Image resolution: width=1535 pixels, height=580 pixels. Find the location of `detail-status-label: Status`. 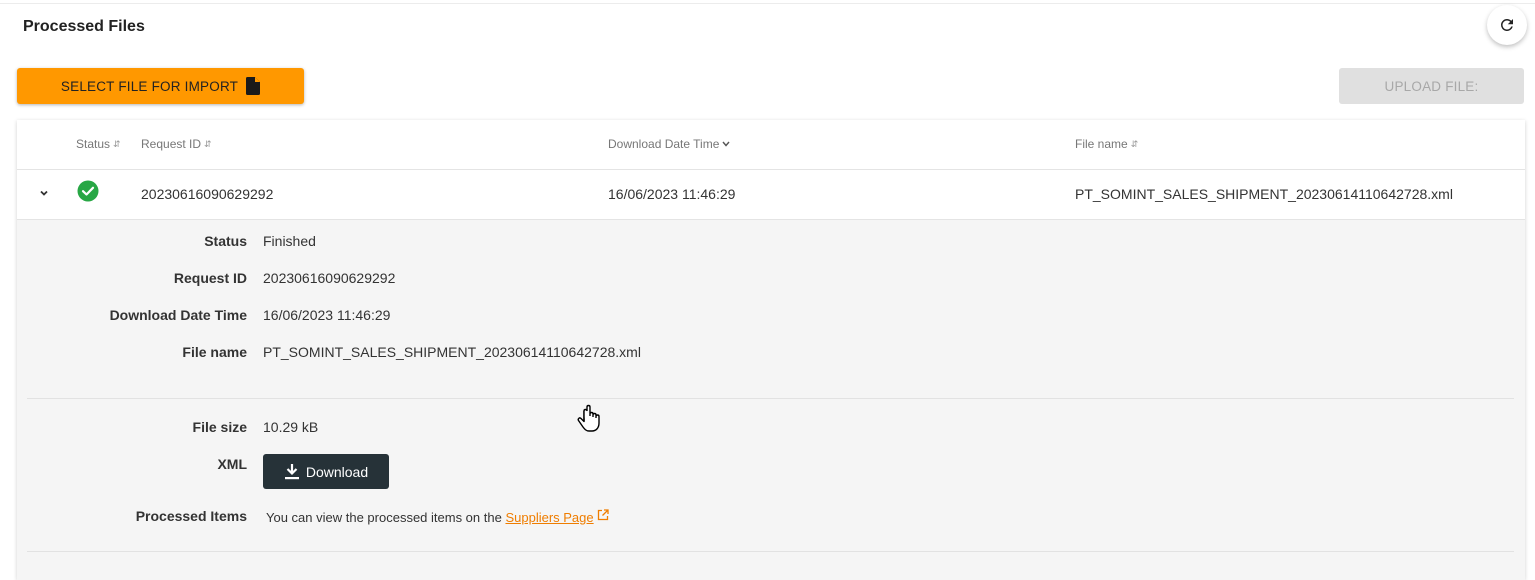

detail-status-label: Status is located at coordinates (225, 241).